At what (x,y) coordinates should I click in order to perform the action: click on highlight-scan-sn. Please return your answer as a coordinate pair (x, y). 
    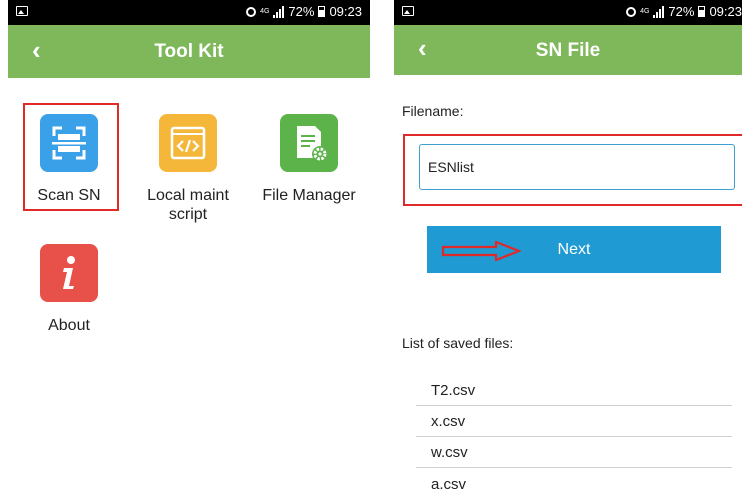
    Looking at the image, I should click on (71, 157).